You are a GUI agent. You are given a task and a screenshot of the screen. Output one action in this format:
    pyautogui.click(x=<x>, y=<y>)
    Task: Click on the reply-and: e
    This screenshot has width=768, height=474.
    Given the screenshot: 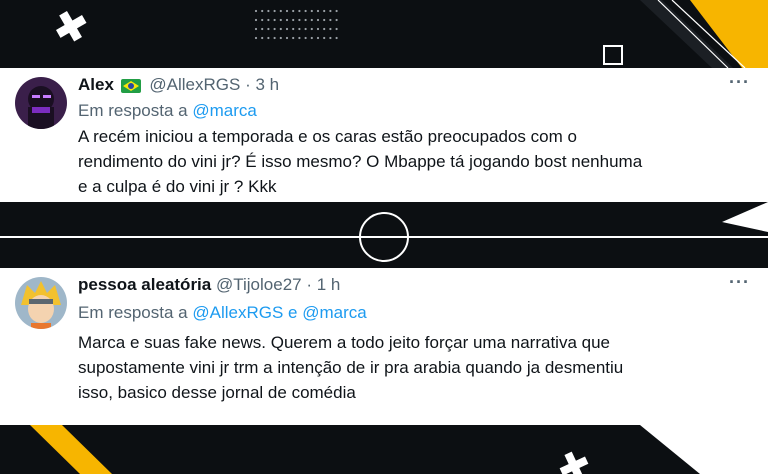 What is the action you would take?
    pyautogui.click(x=293, y=312)
    